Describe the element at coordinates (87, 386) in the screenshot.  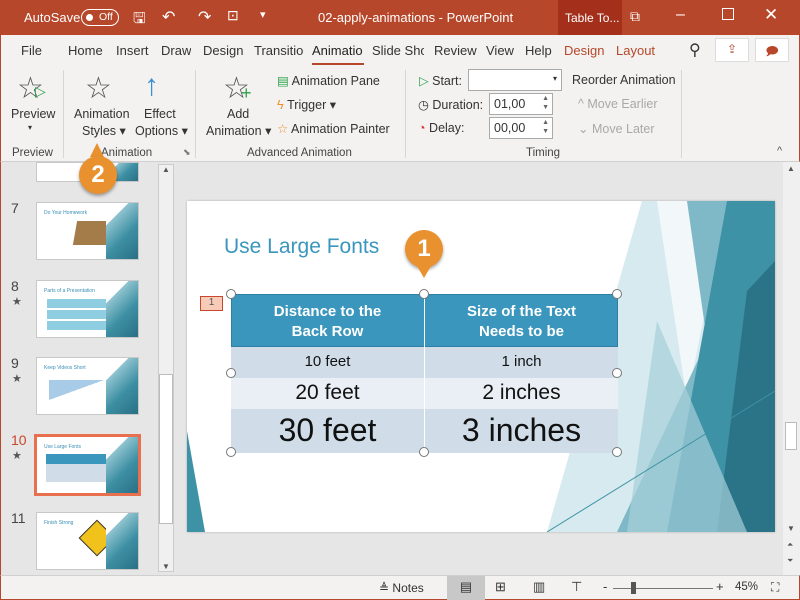
I see `slide-thumbnail-9: Keep Videos Short` at that location.